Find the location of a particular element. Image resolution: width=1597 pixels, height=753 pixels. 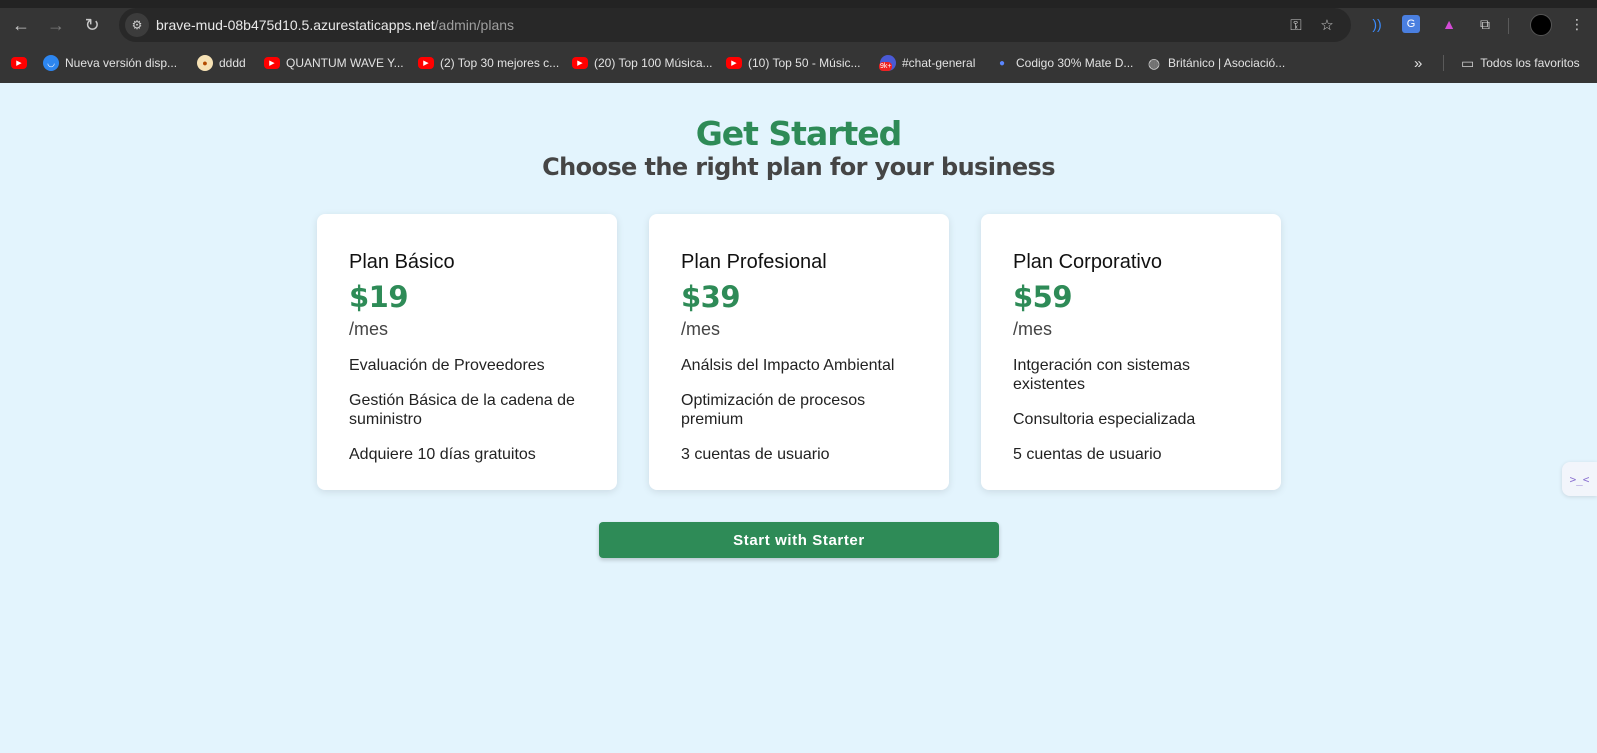

plan-feature: Análsis del Impacto Ambiental is located at coordinates (788, 365).